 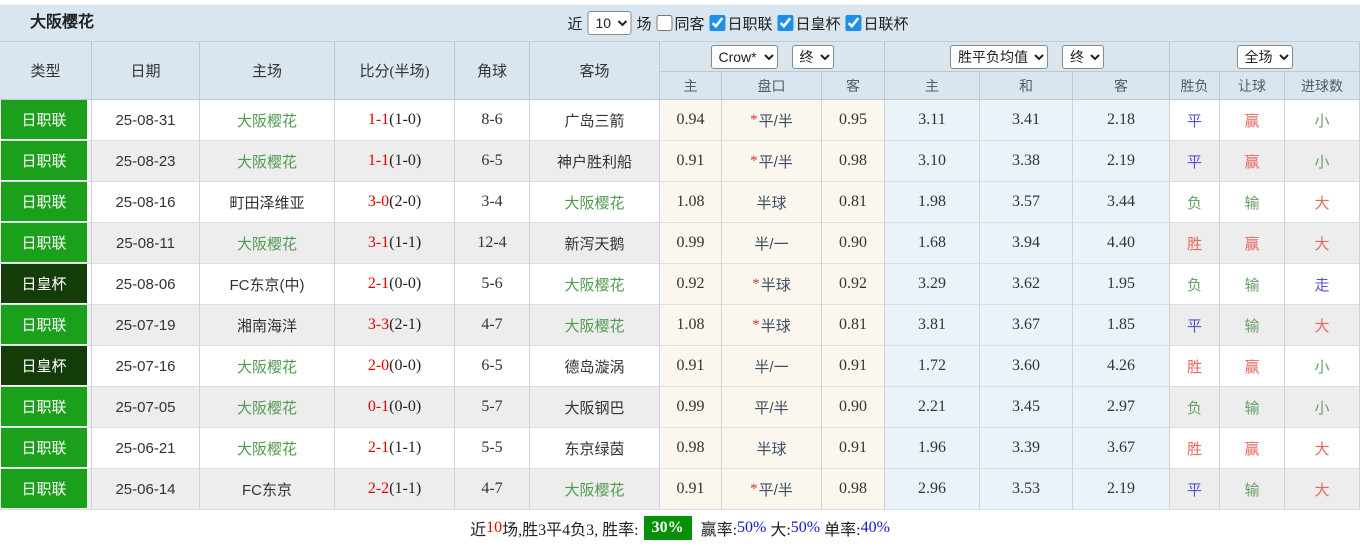 What do you see at coordinates (595, 325) in the screenshot?
I see `away-team-cell: 大阪樱花` at bounding box center [595, 325].